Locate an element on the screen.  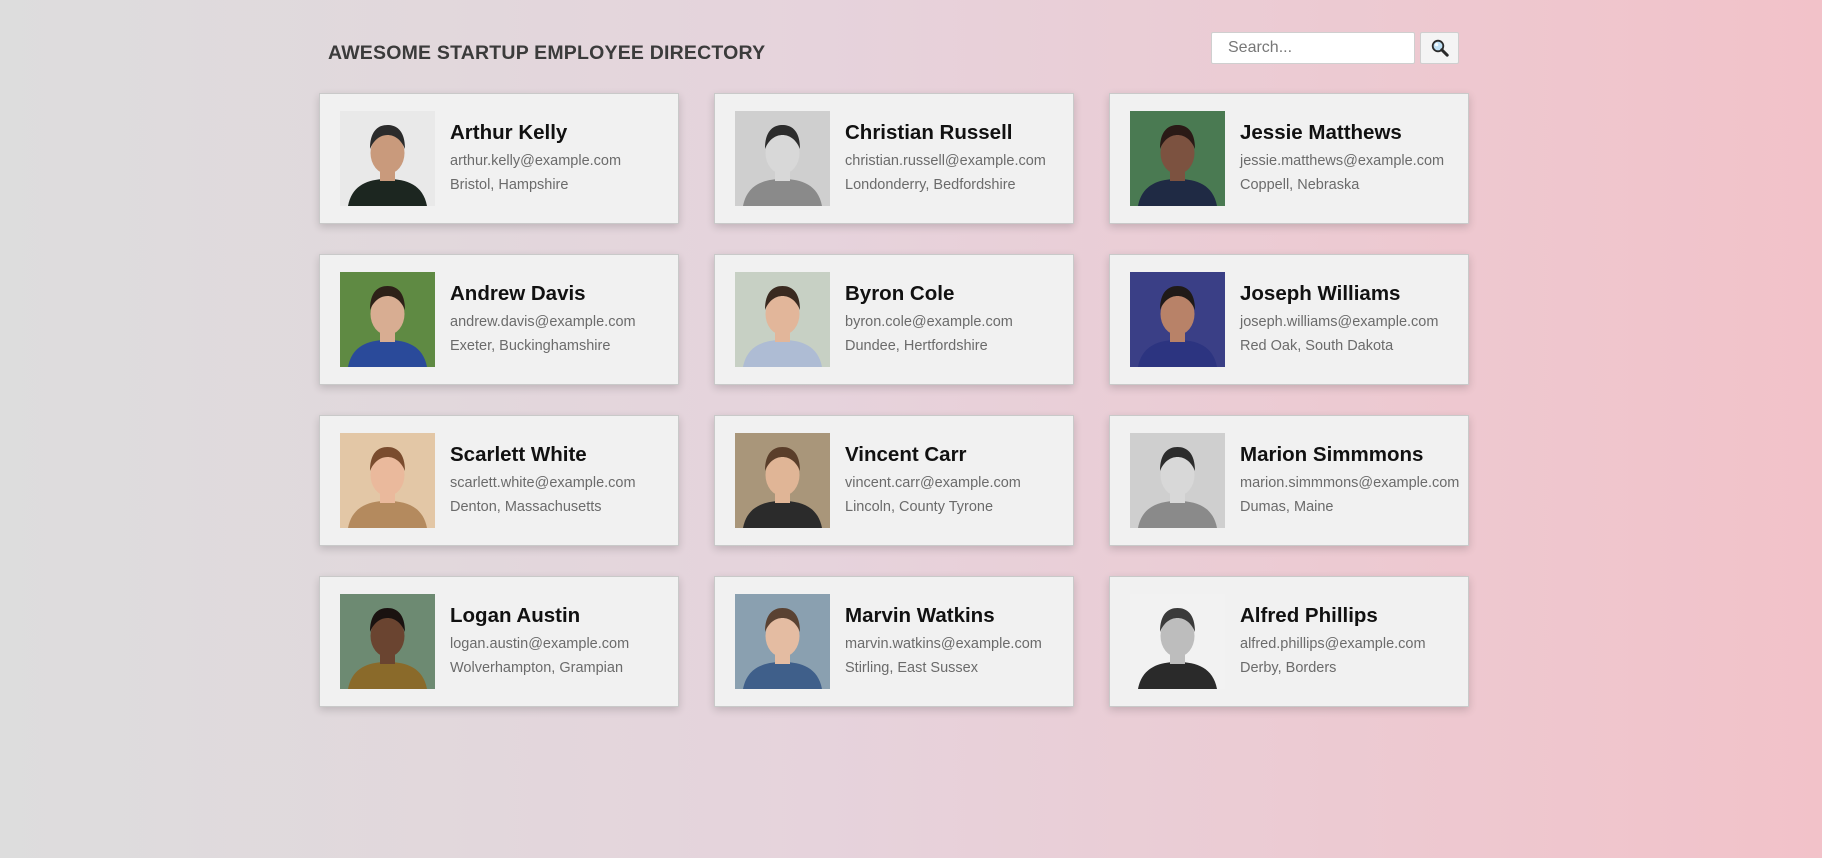
employee-location: Dumas, Maine is located at coordinates (1287, 507).